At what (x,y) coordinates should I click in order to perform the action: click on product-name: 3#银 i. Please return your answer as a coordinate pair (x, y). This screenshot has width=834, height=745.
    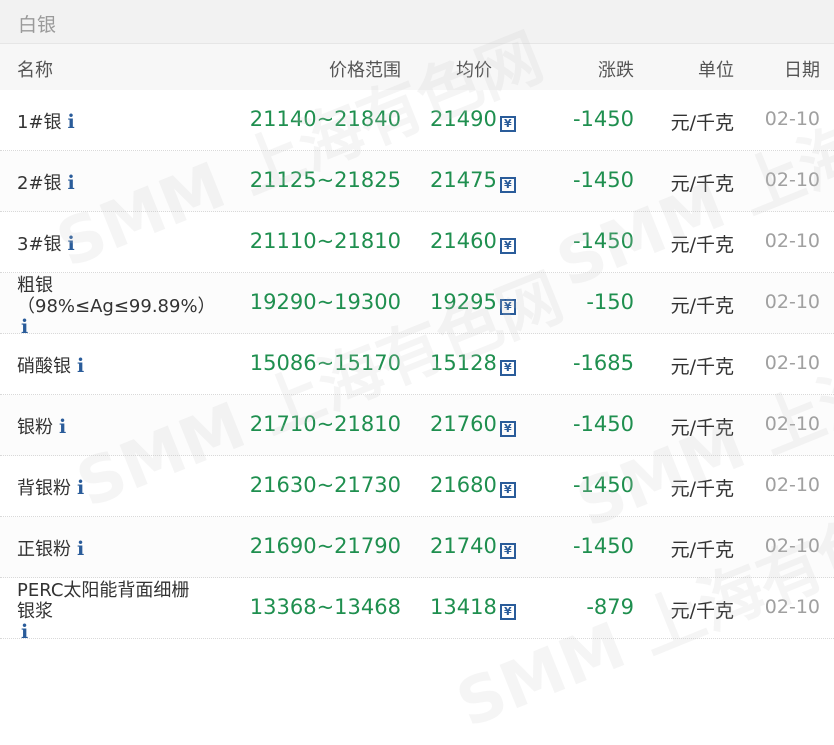
    Looking at the image, I should click on (46, 243).